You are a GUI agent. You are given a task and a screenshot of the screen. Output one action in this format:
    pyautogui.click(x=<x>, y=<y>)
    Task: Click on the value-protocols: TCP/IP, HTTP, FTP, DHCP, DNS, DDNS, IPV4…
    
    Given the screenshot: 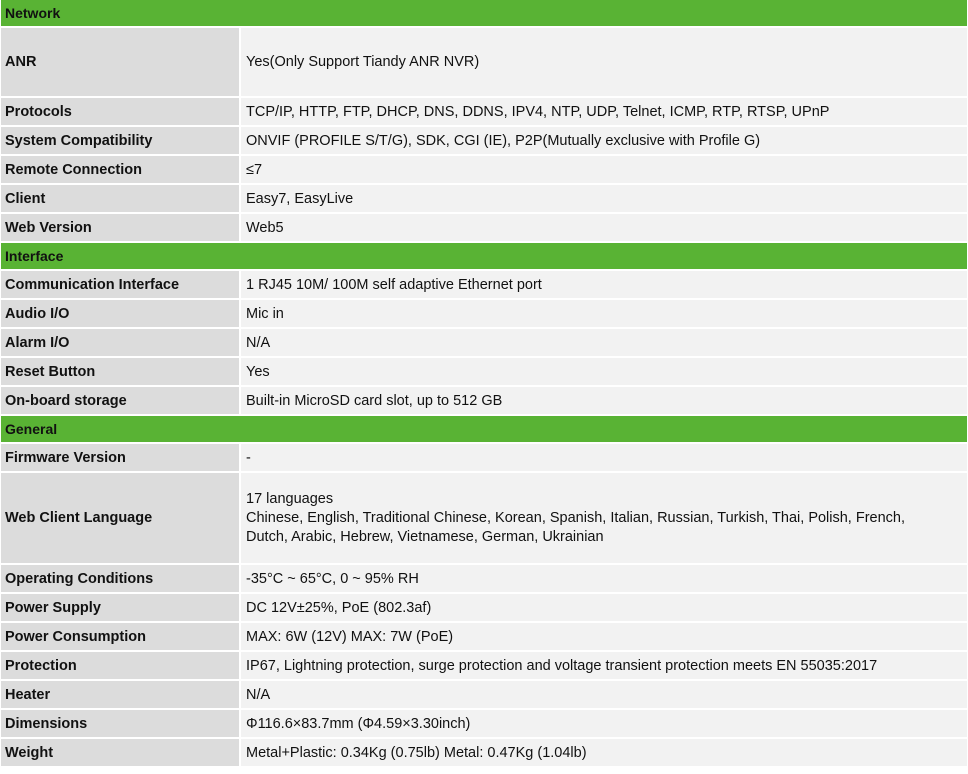 What is the action you would take?
    pyautogui.click(x=604, y=112)
    